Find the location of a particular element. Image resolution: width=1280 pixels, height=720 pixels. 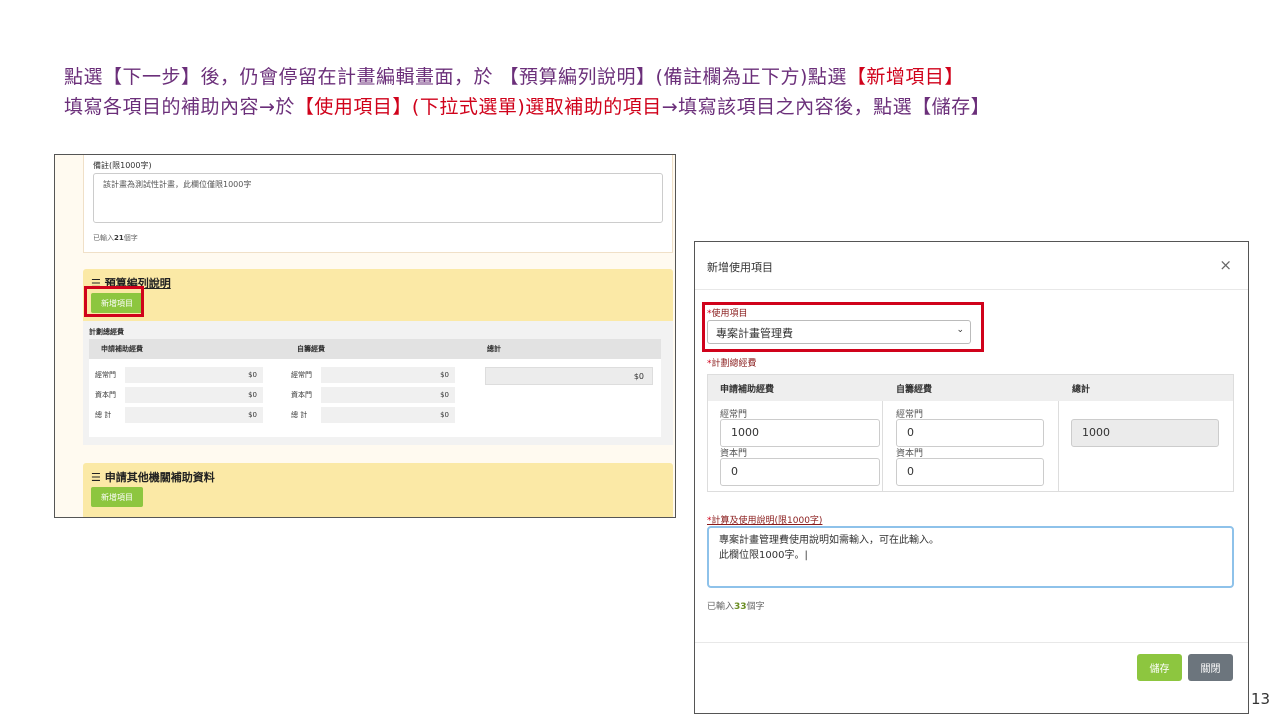

instruction-segment: 【新增項目】 is located at coordinates (905, 77).